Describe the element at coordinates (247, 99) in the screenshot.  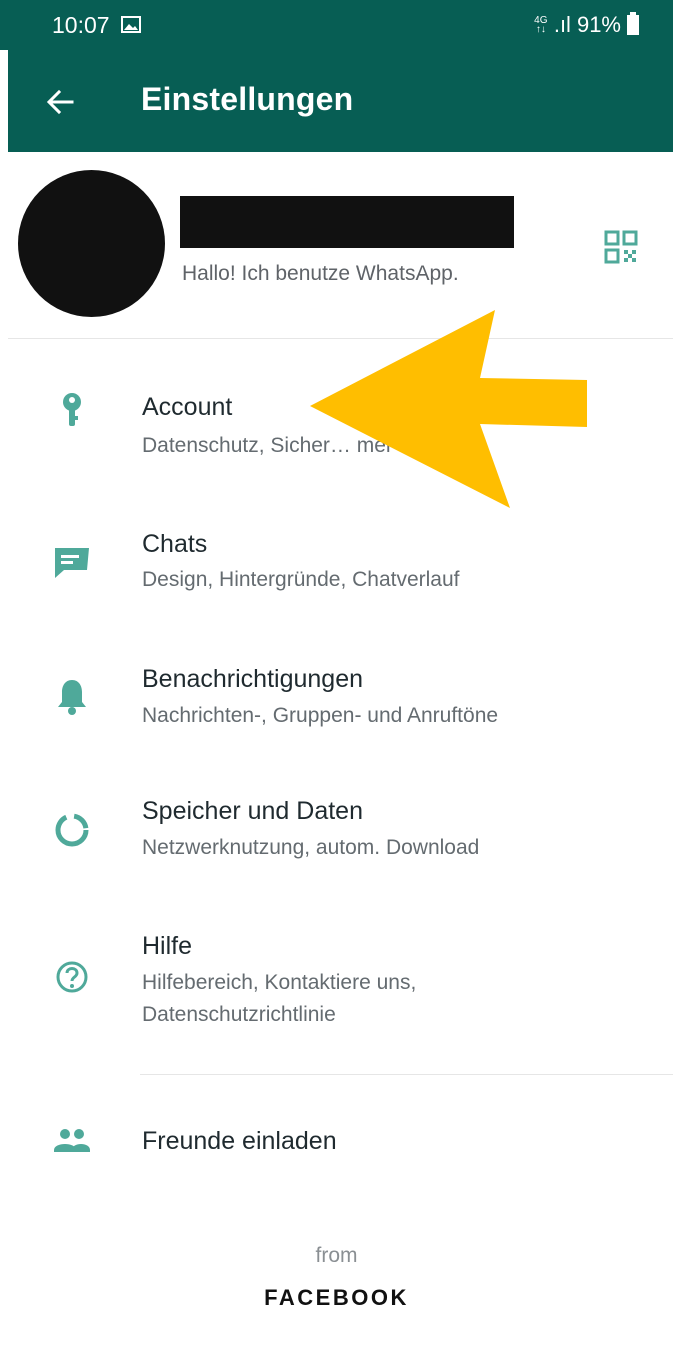
I see `page-title: Einstellungen` at that location.